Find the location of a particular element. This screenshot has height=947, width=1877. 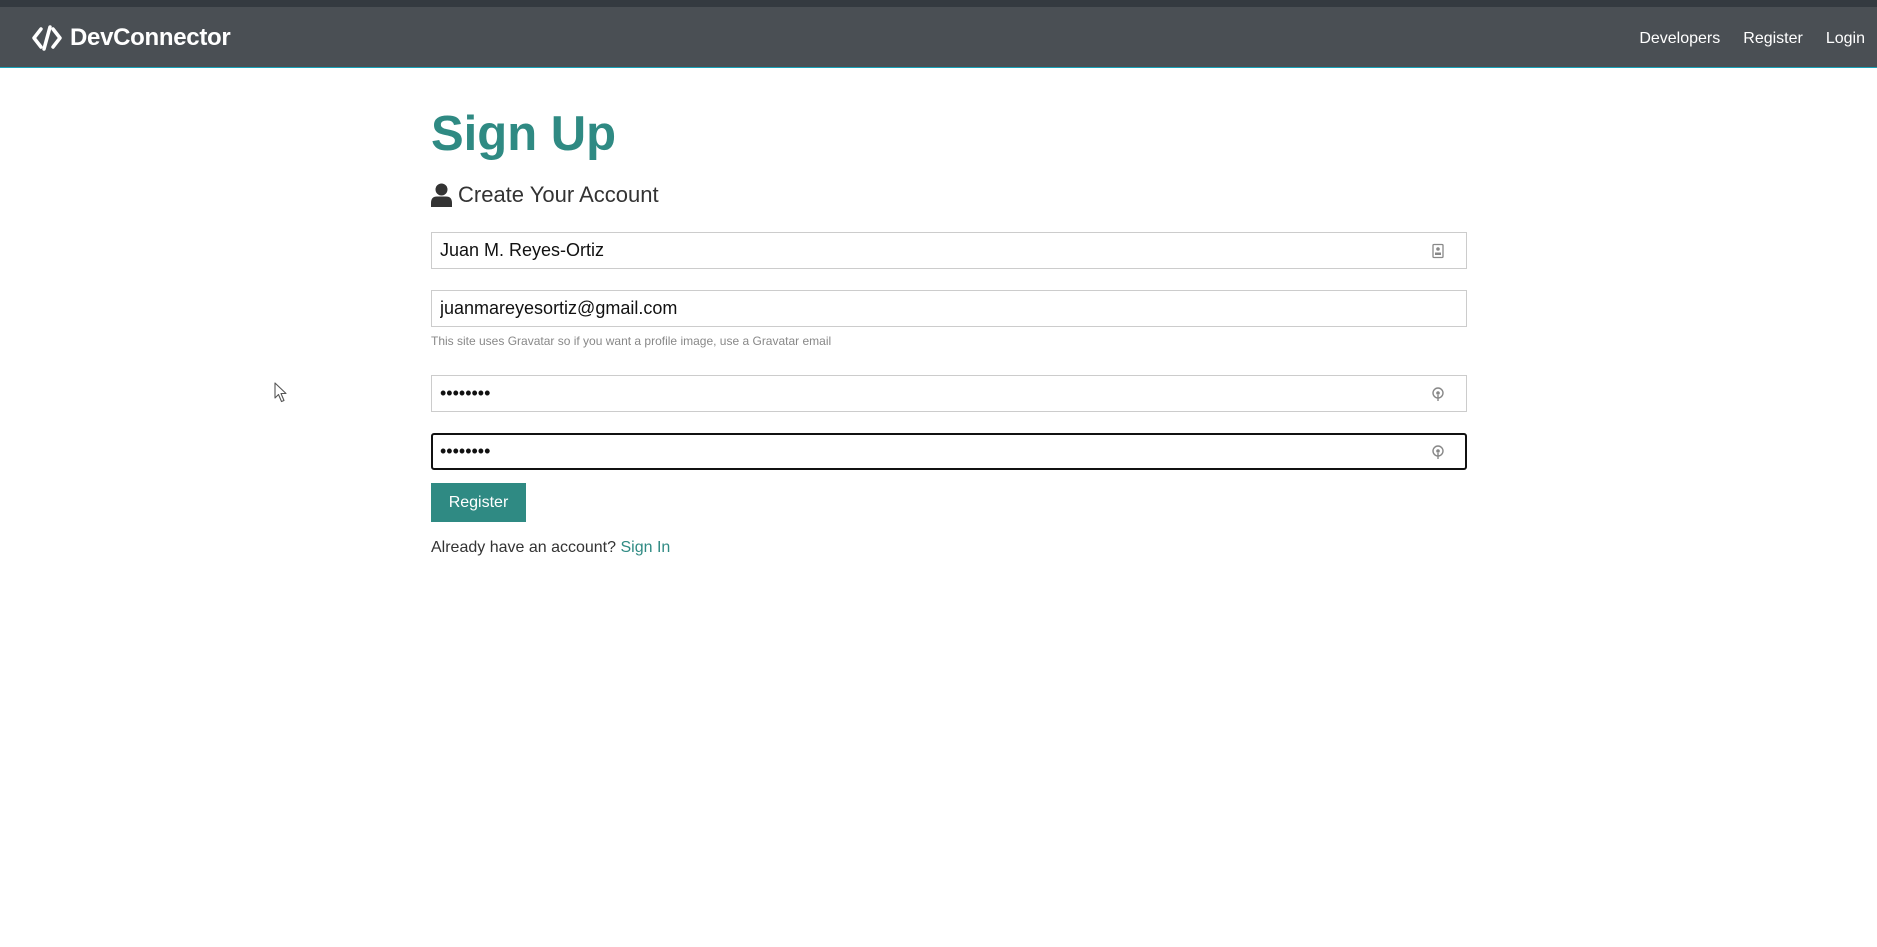

name-input is located at coordinates (949, 250).